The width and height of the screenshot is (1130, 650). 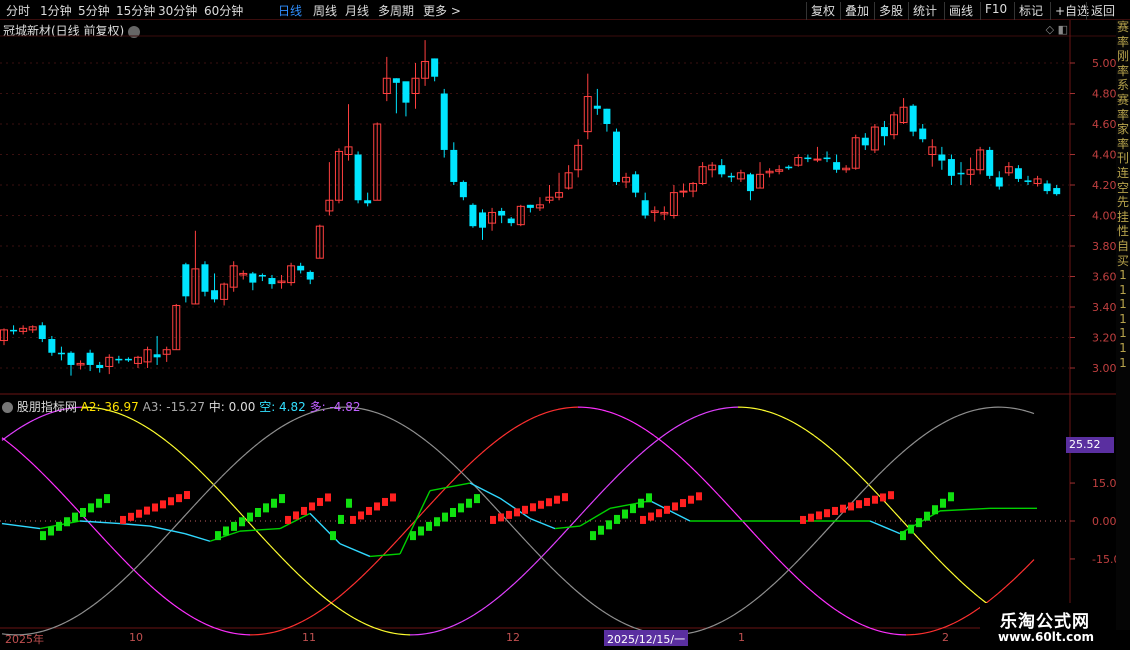 What do you see at coordinates (1046, 637) in the screenshot?
I see `watermark-url: www.60lt.com` at bounding box center [1046, 637].